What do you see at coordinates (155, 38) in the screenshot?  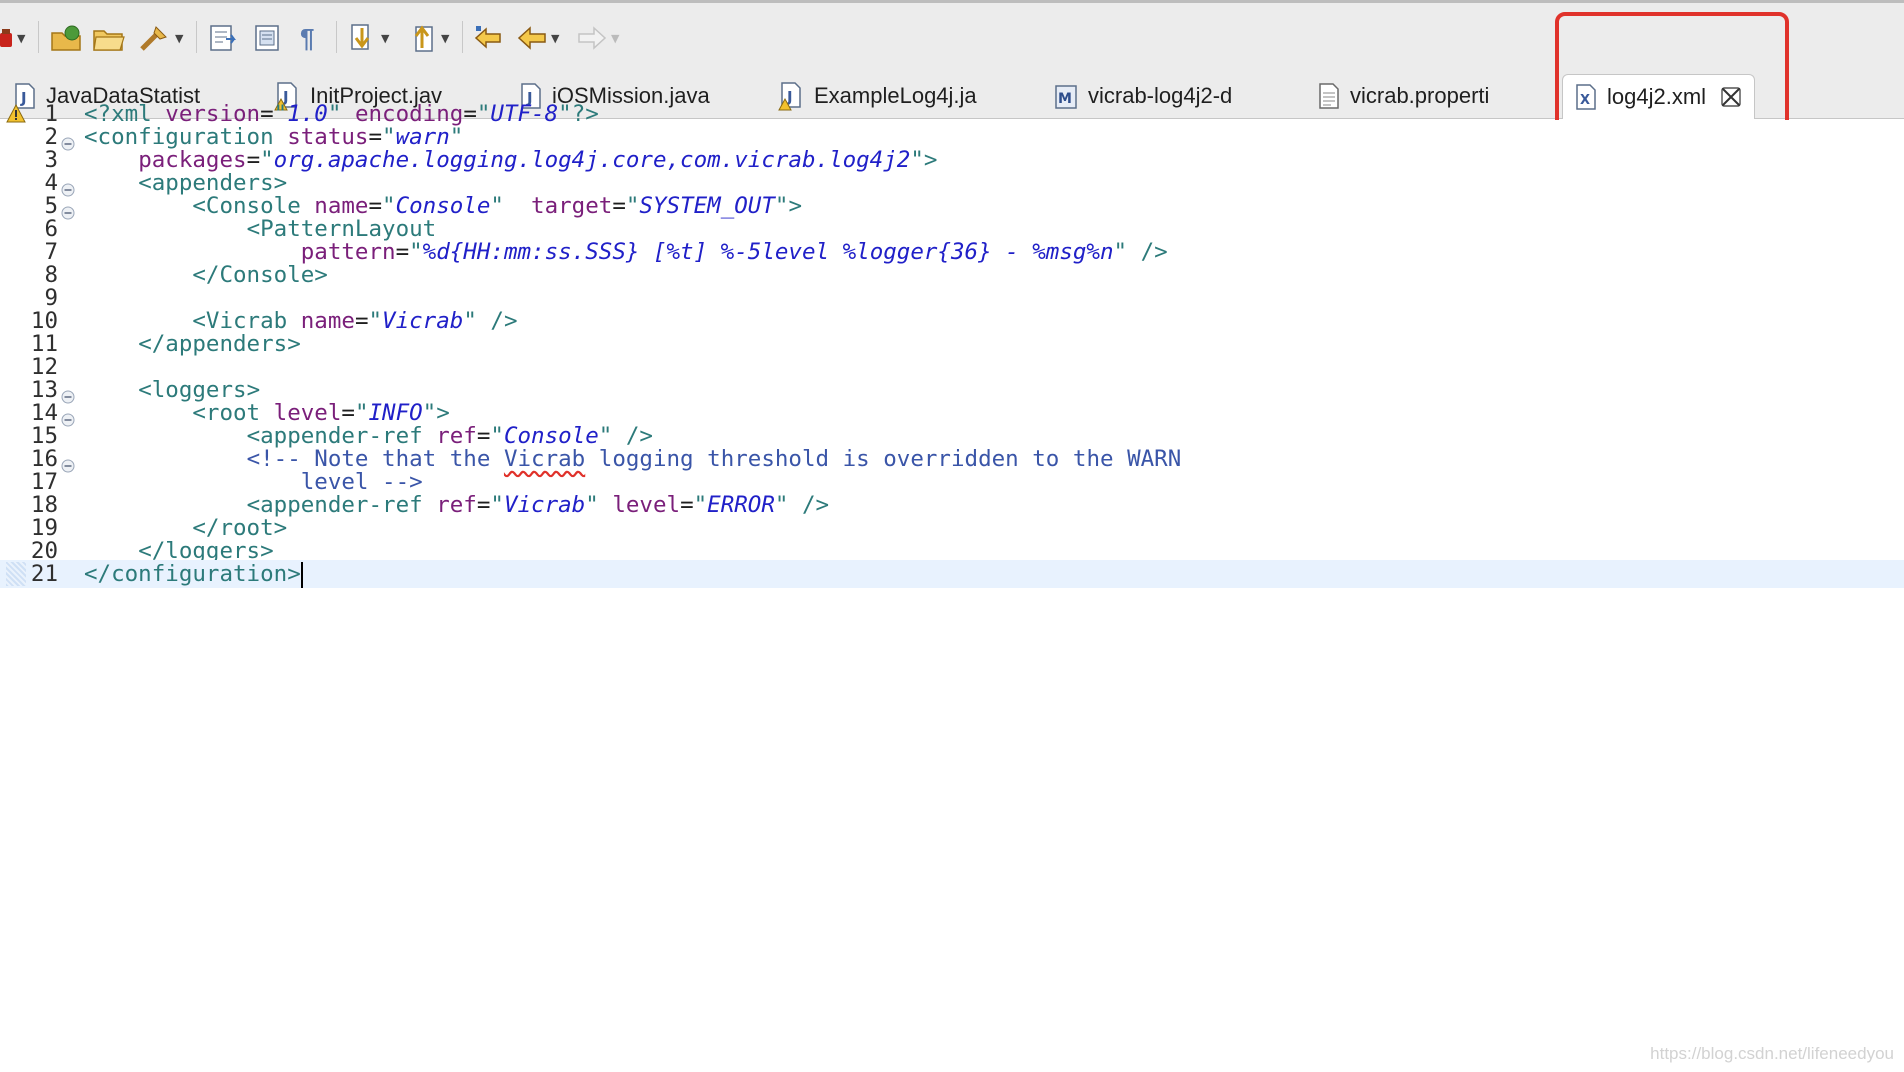 I see `search-icon` at bounding box center [155, 38].